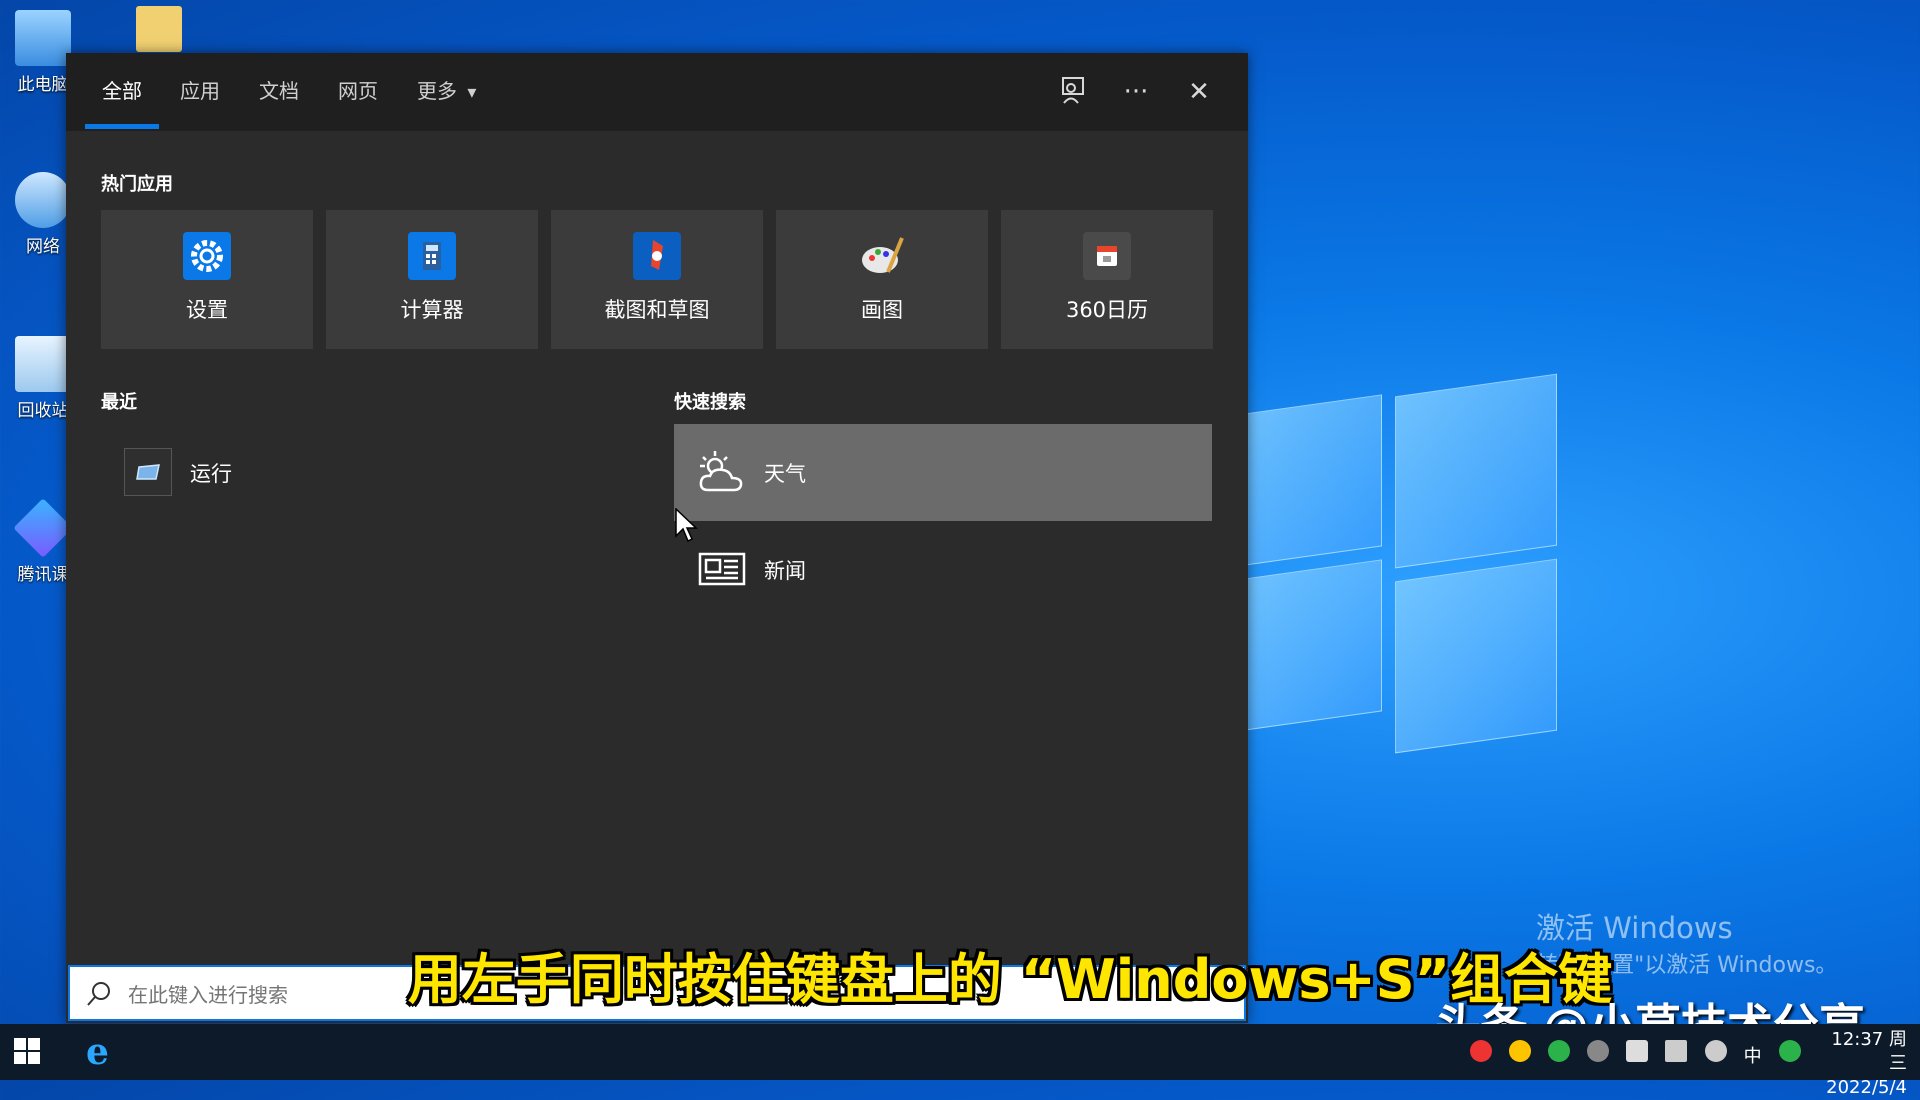  Describe the element at coordinates (785, 571) in the screenshot. I see `quick-search-label: 新闻` at that location.